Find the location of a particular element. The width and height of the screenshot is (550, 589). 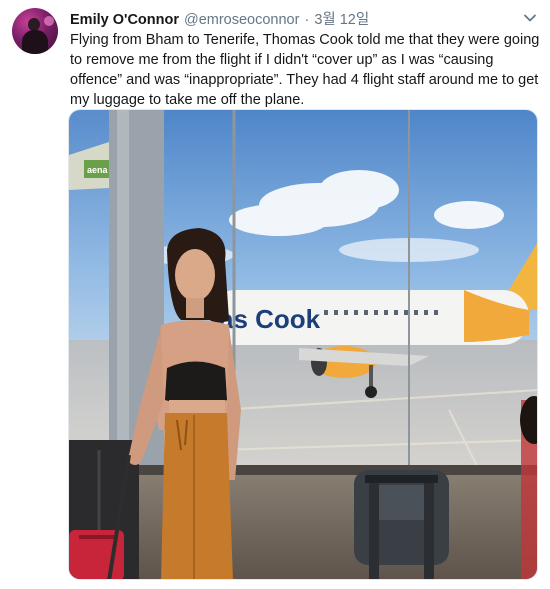

avatar is located at coordinates (35, 31).